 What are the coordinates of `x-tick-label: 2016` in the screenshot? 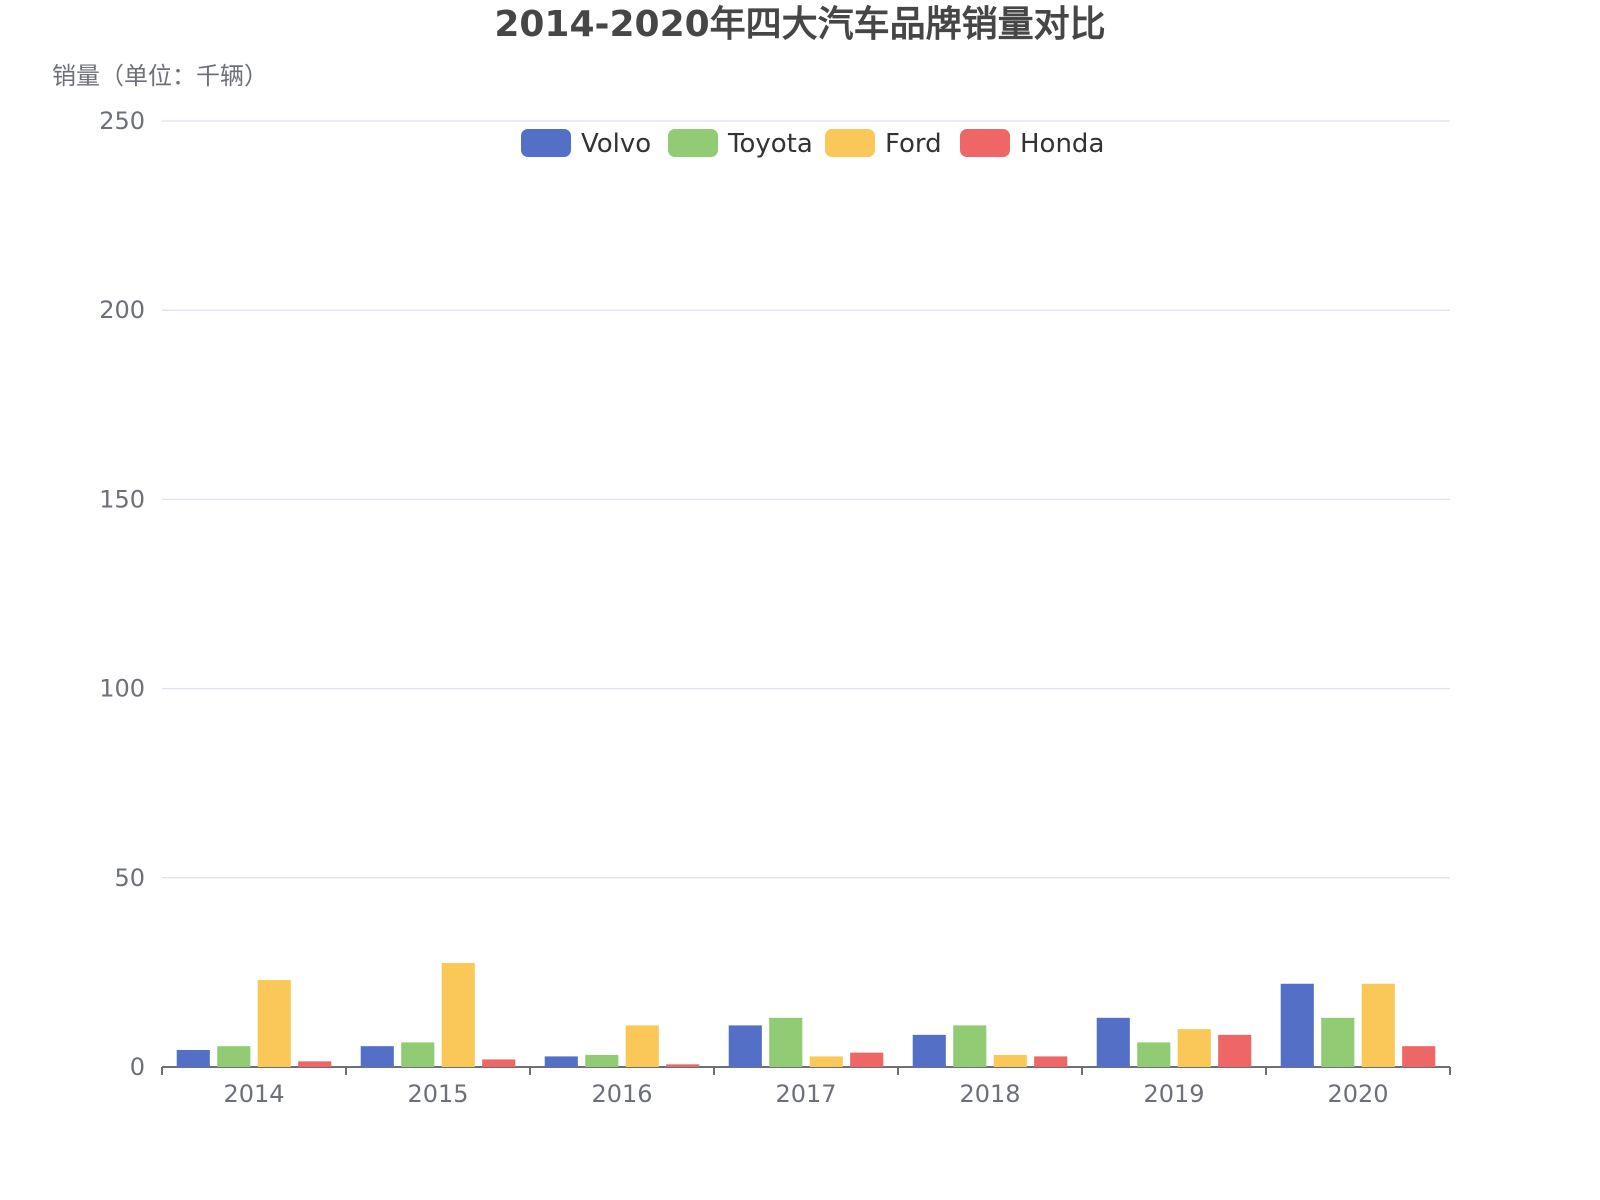 It's located at (621, 1094).